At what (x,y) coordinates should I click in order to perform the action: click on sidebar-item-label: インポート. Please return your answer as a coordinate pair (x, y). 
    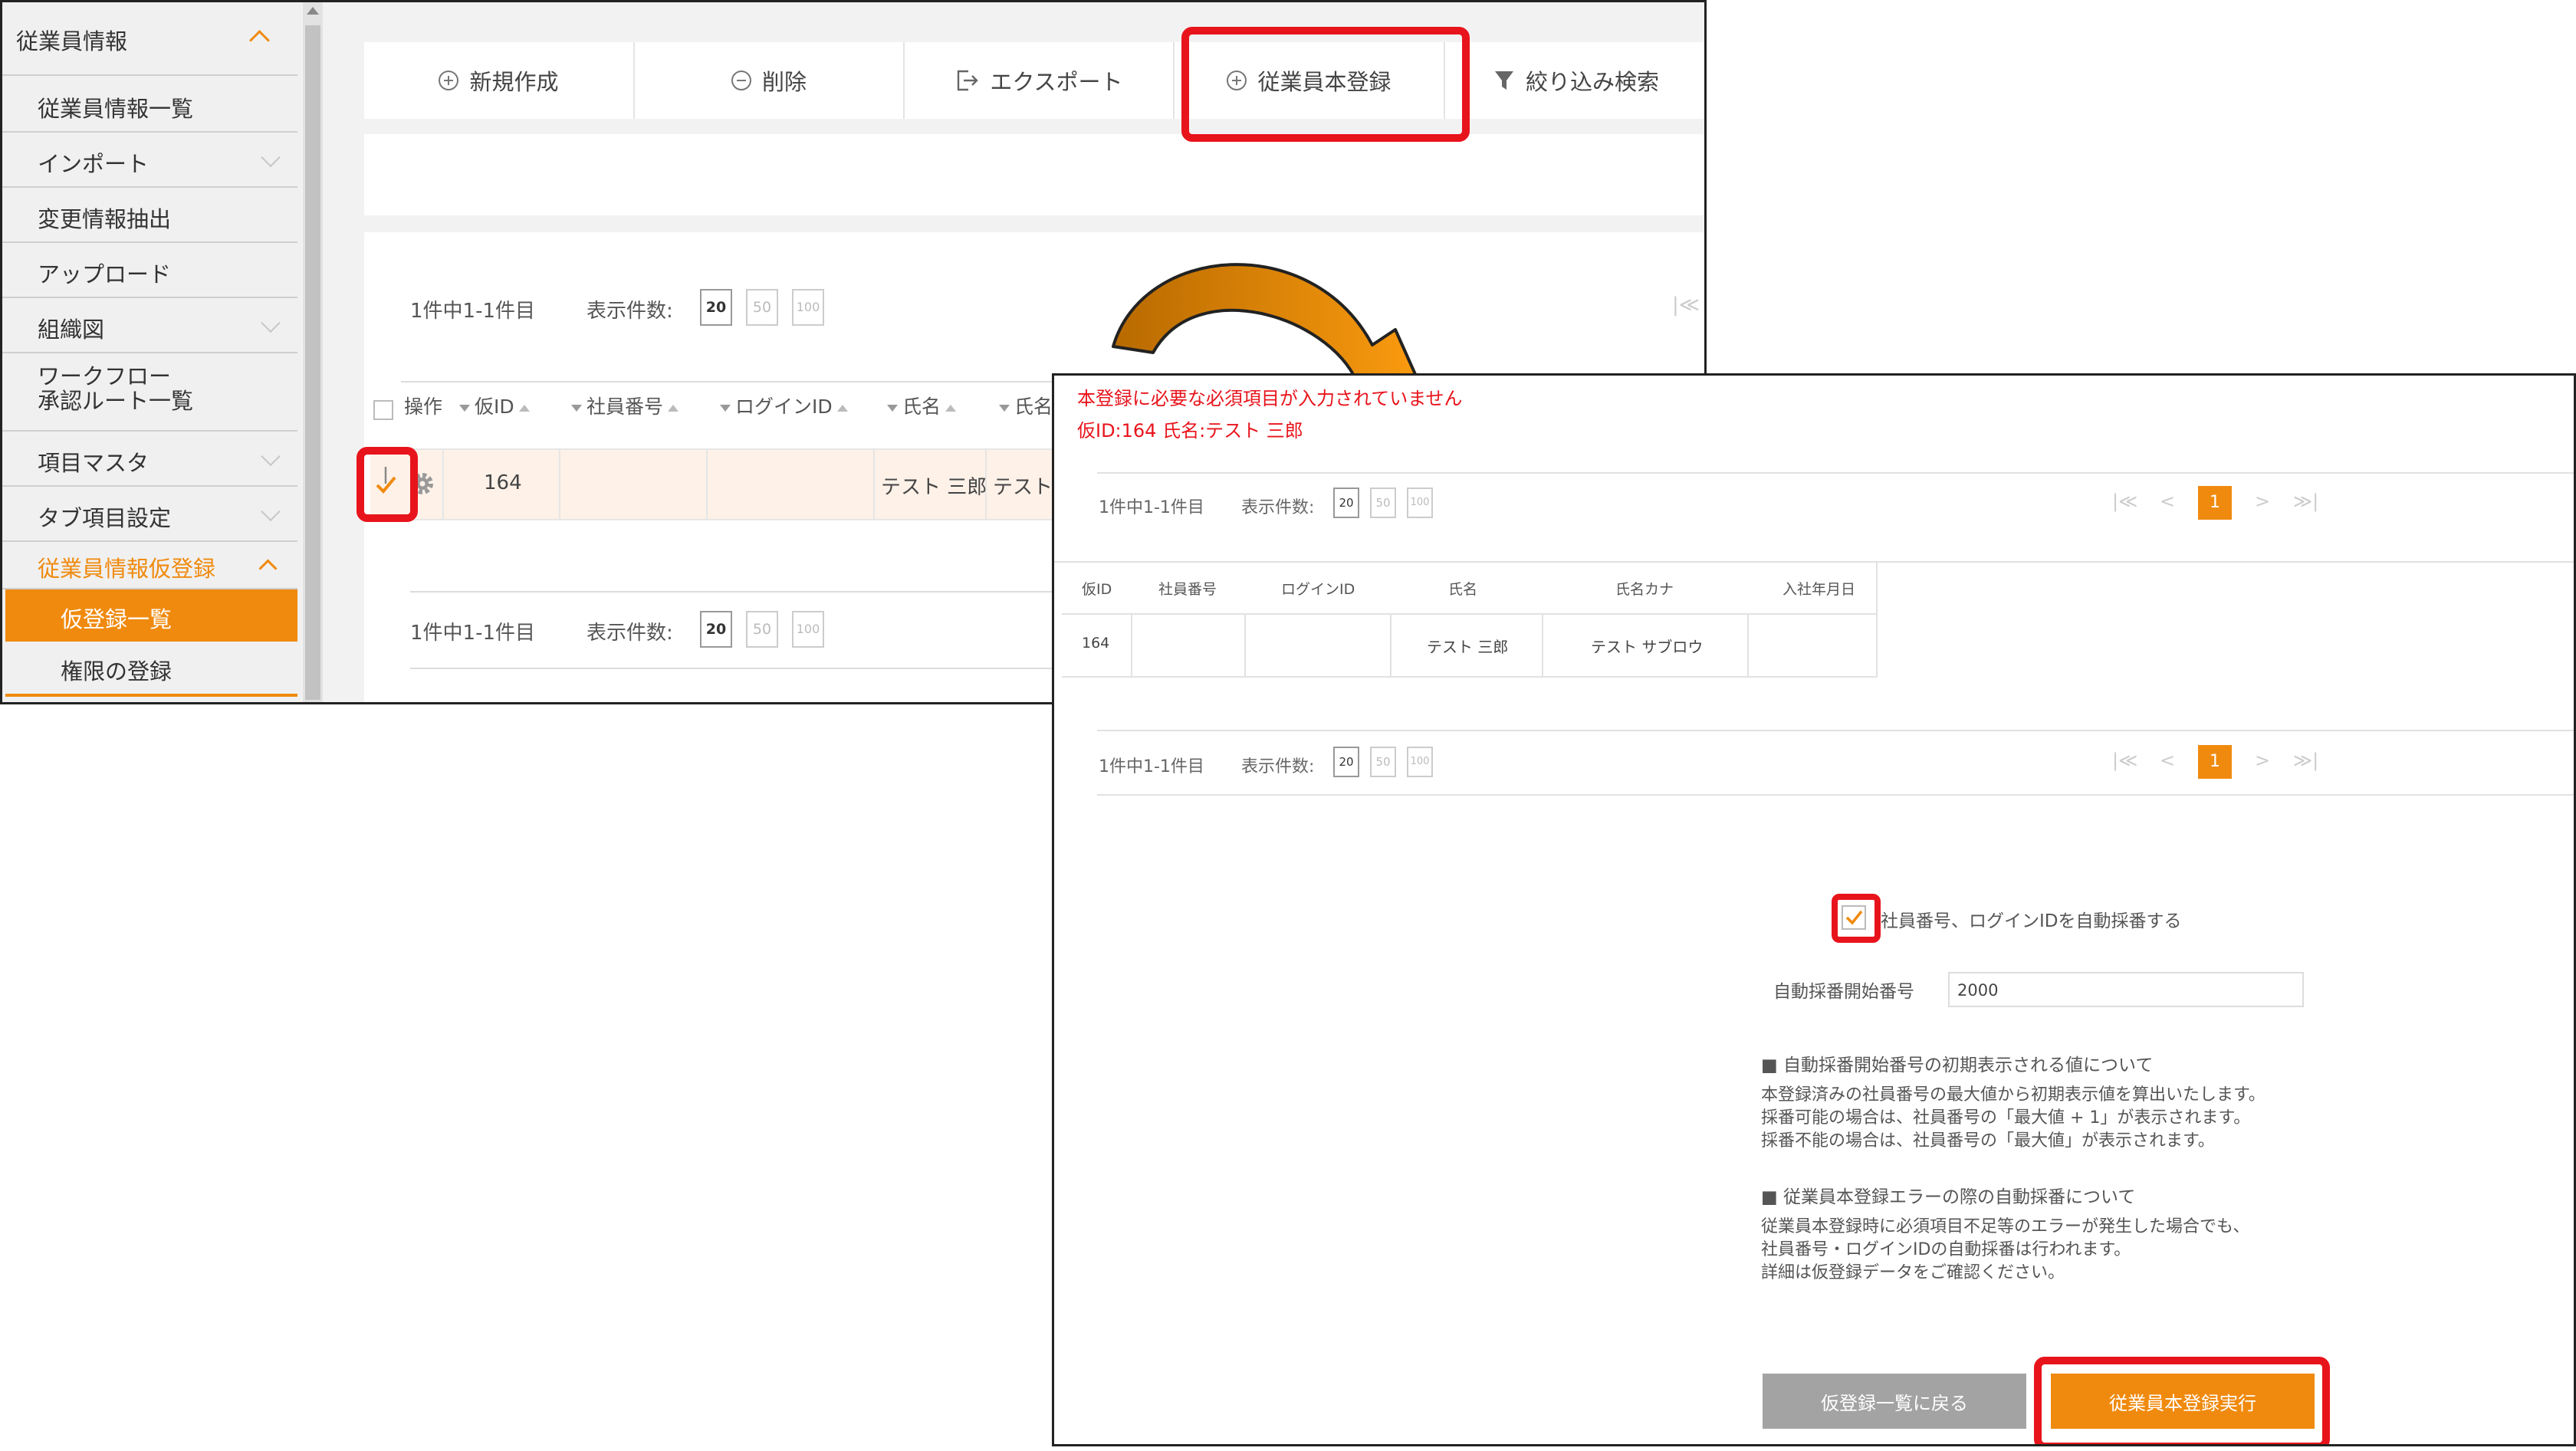
    Looking at the image, I should click on (94, 164).